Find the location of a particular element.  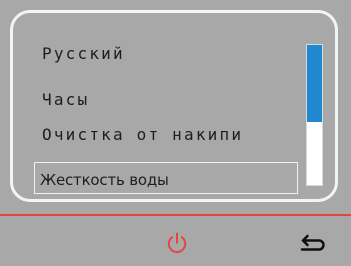

back-arrow-icon is located at coordinates (312, 242).